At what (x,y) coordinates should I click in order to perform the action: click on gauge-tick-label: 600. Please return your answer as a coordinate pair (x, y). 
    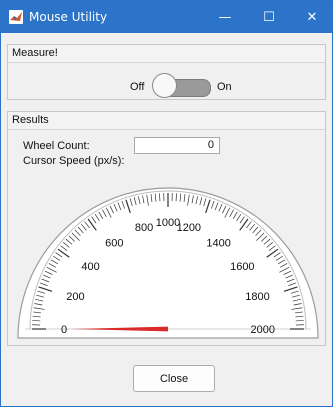
    Looking at the image, I should click on (114, 243).